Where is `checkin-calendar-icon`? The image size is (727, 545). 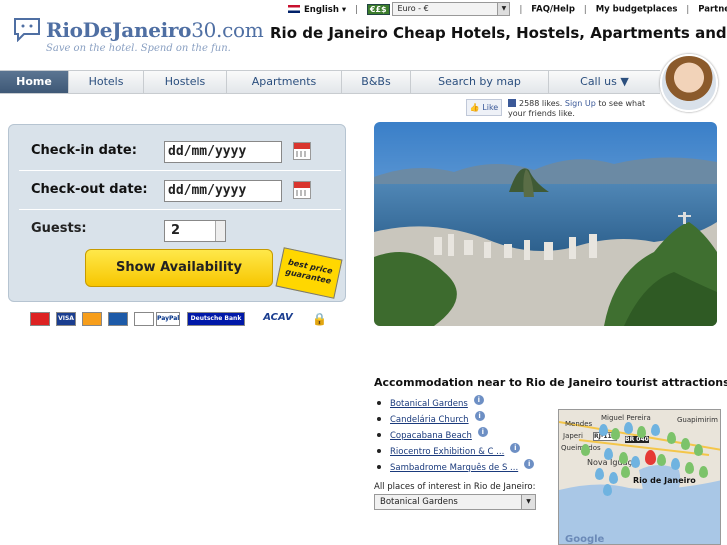
checkin-calendar-icon is located at coordinates (302, 151).